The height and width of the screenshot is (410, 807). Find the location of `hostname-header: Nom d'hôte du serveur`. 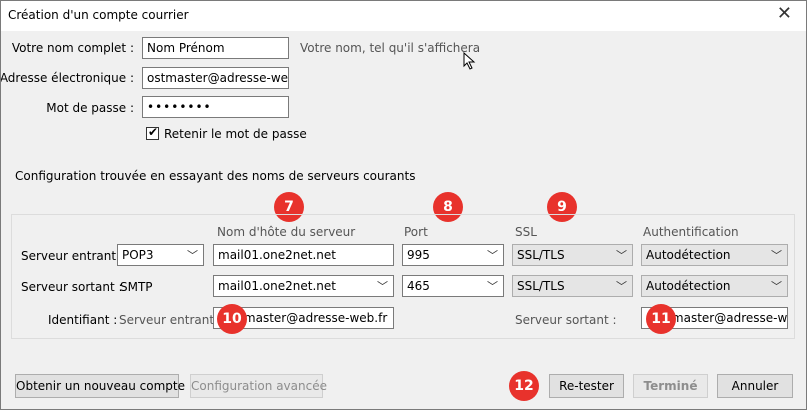

hostname-header: Nom d'hôte du serveur is located at coordinates (286, 232).